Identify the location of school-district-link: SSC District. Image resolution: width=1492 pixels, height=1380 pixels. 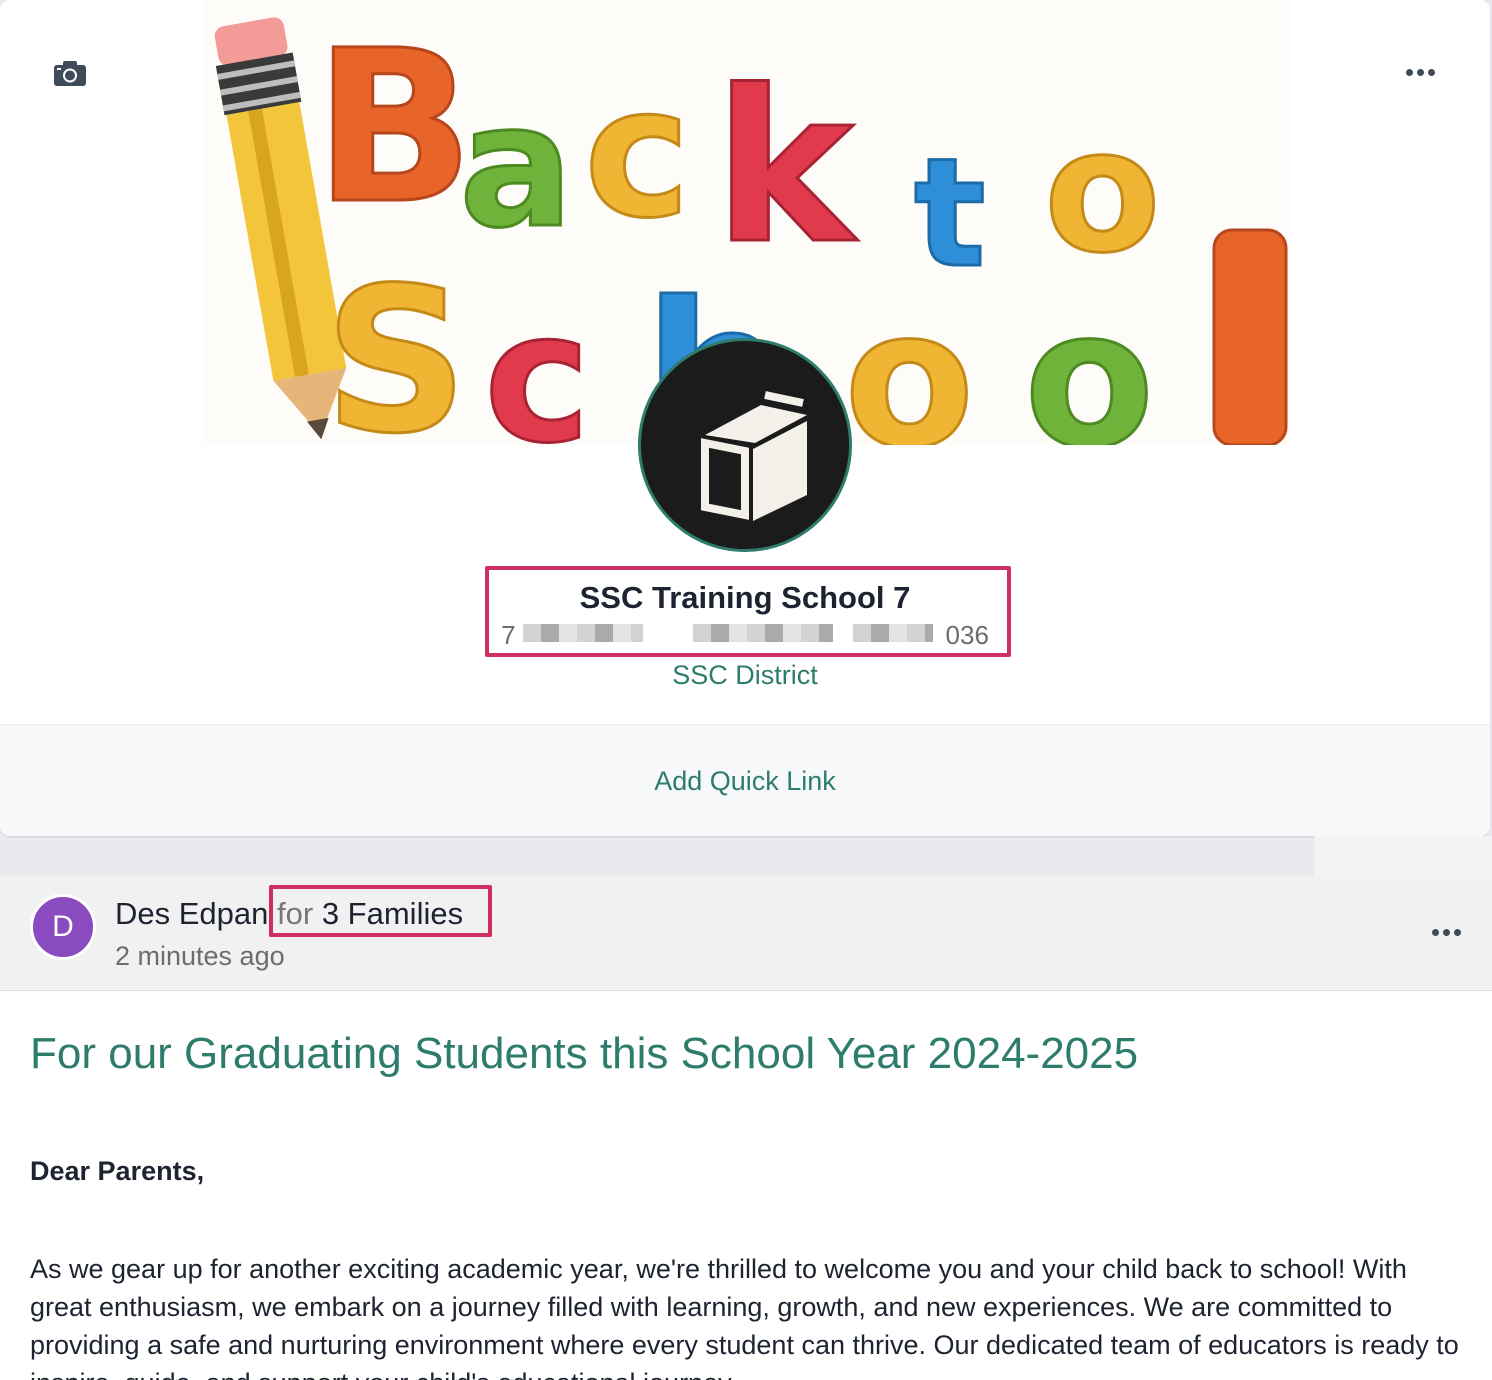
(745, 675).